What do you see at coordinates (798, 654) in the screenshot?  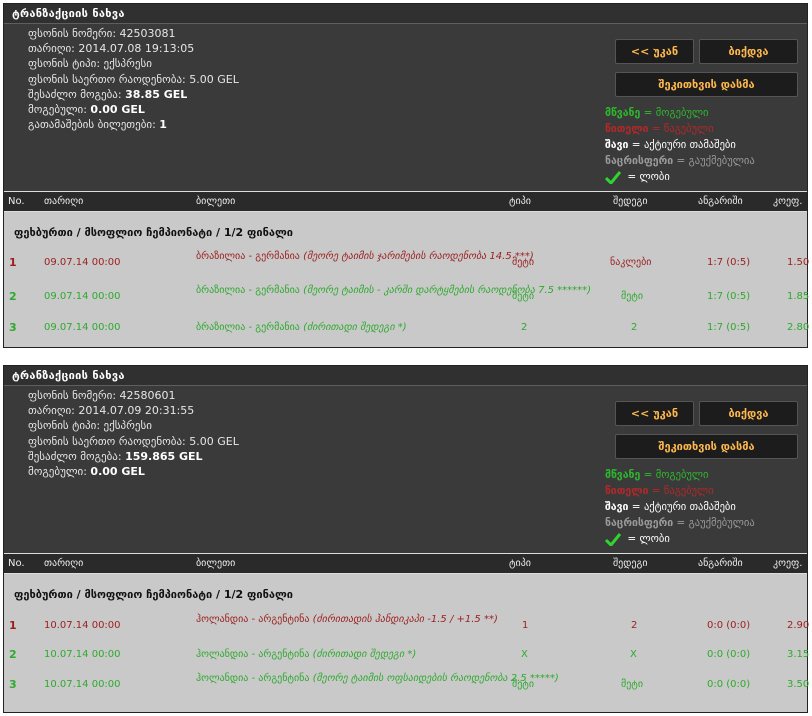 I see `row-coef: 3.15` at bounding box center [798, 654].